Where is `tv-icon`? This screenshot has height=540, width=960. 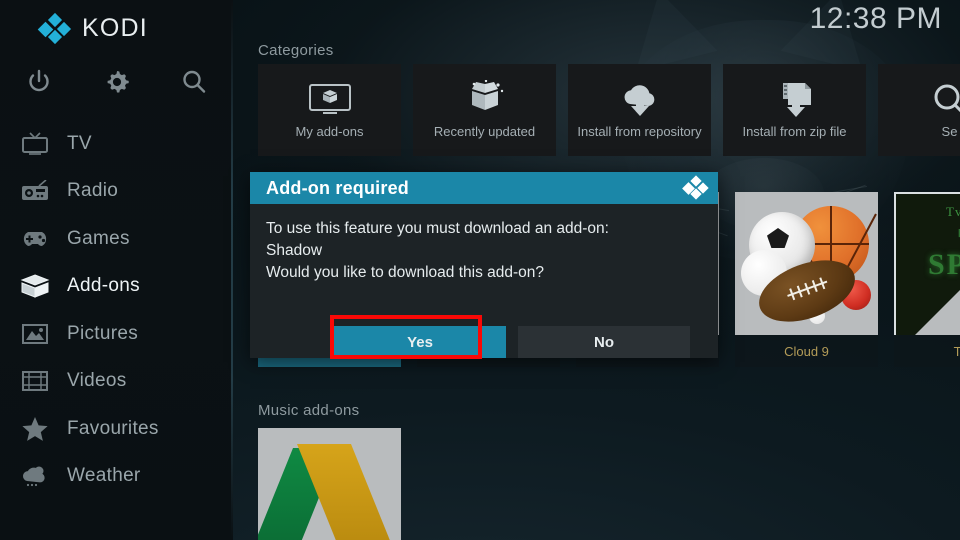
tv-icon is located at coordinates (35, 144).